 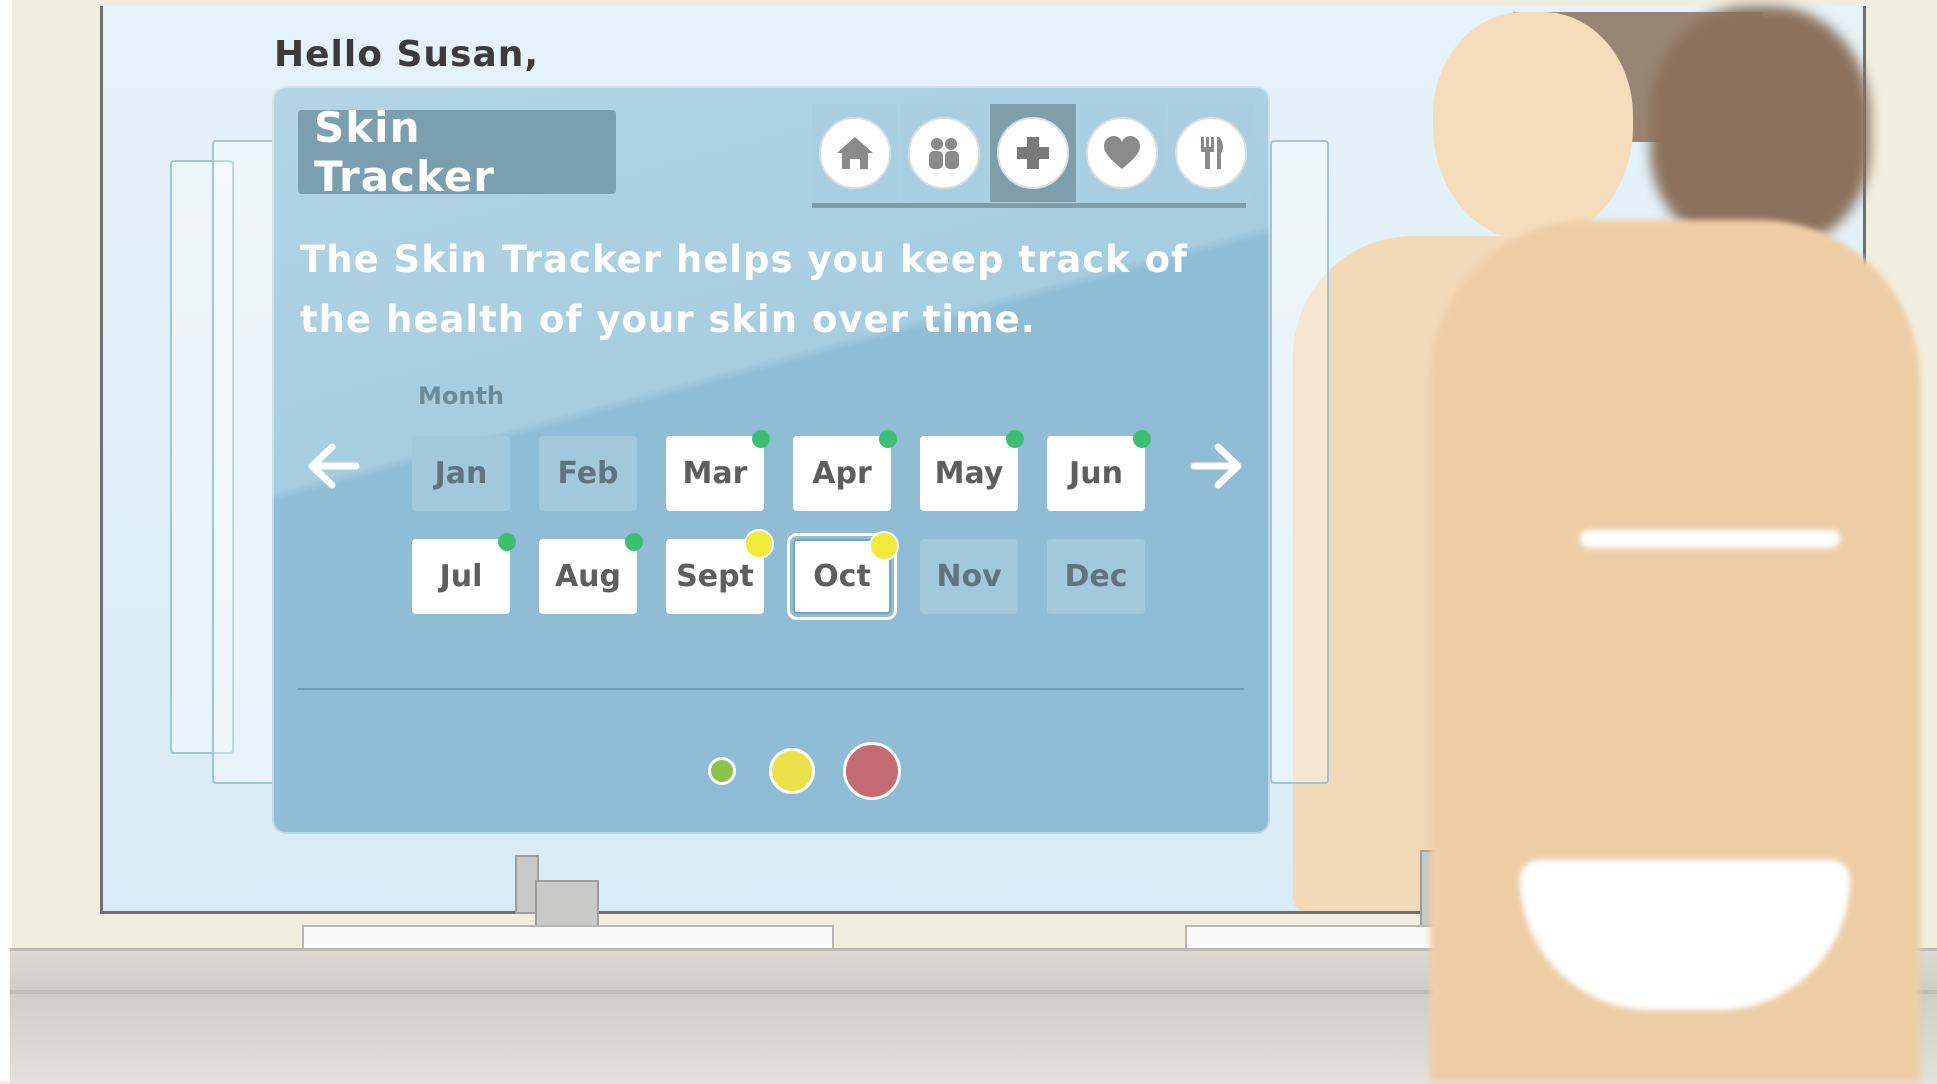 I want to click on month-label-text: Apr, so click(x=842, y=473).